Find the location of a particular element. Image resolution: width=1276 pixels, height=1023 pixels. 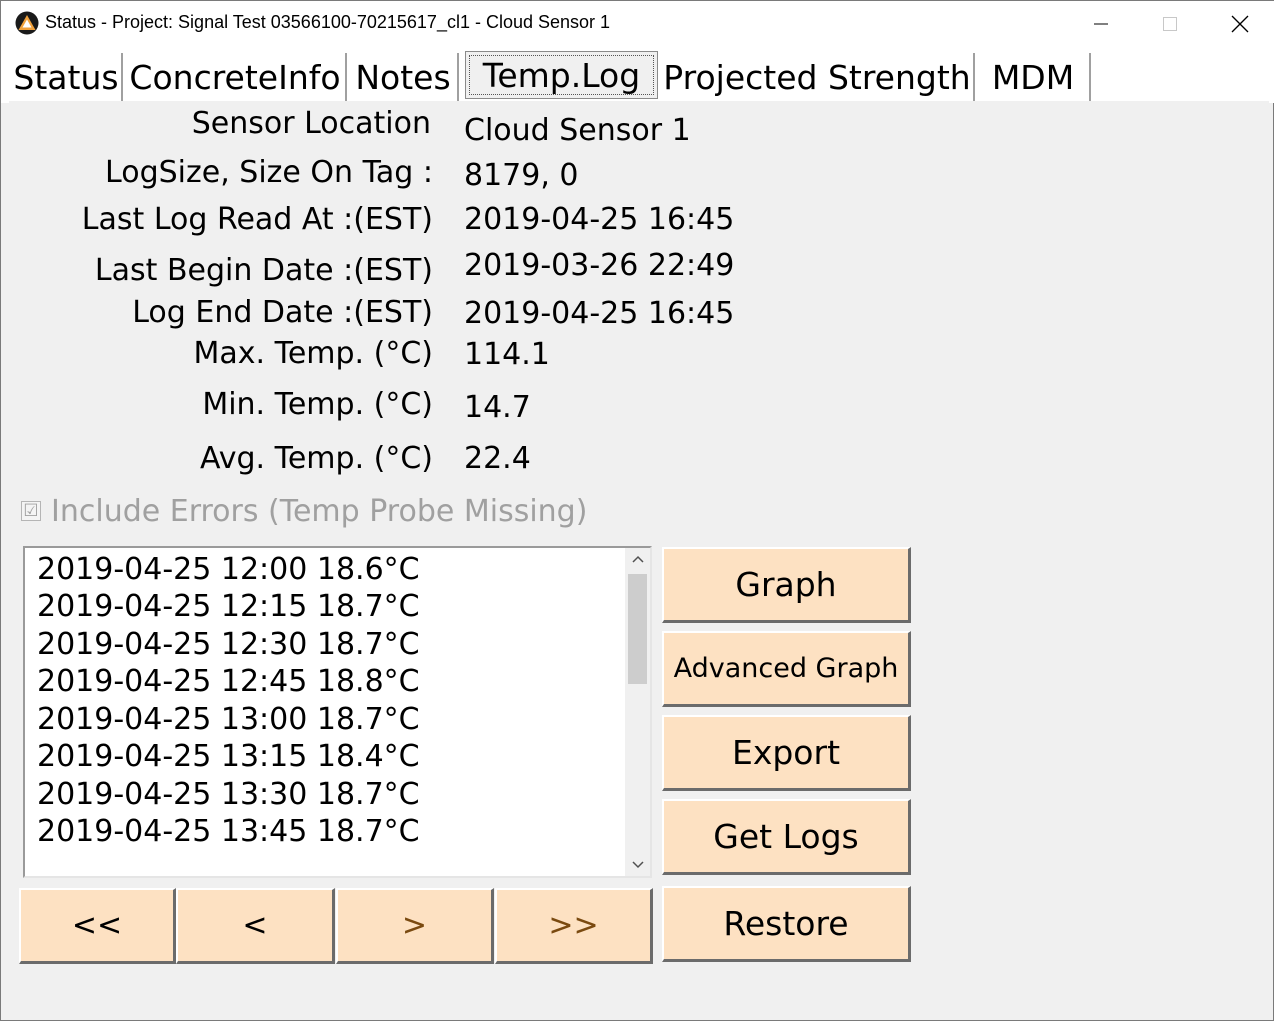

list-item: 2019-04-25 12:30 18.7°C is located at coordinates (228, 644).